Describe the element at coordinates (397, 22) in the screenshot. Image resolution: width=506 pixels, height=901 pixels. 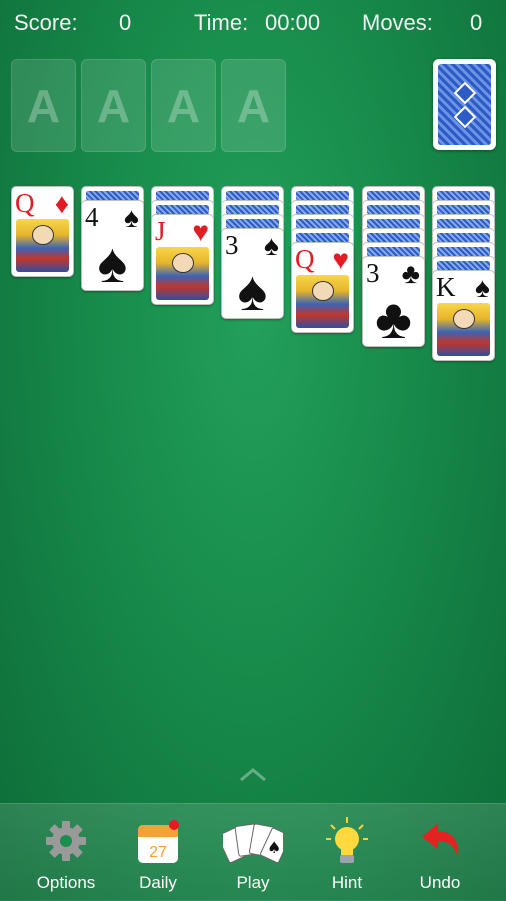
I see `moves-label: Moves:` at that location.